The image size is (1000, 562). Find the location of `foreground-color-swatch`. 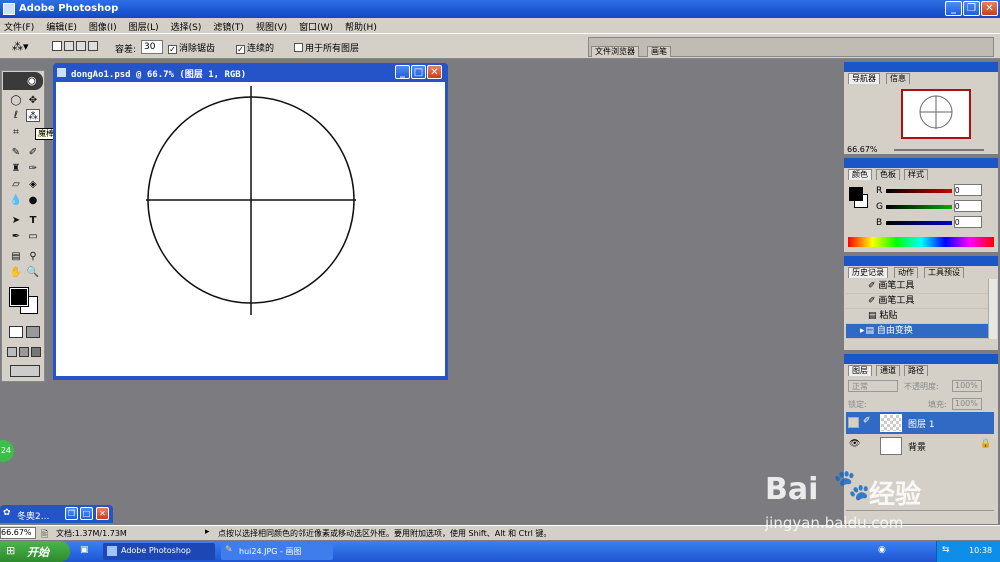

foreground-color-swatch is located at coordinates (19, 297).